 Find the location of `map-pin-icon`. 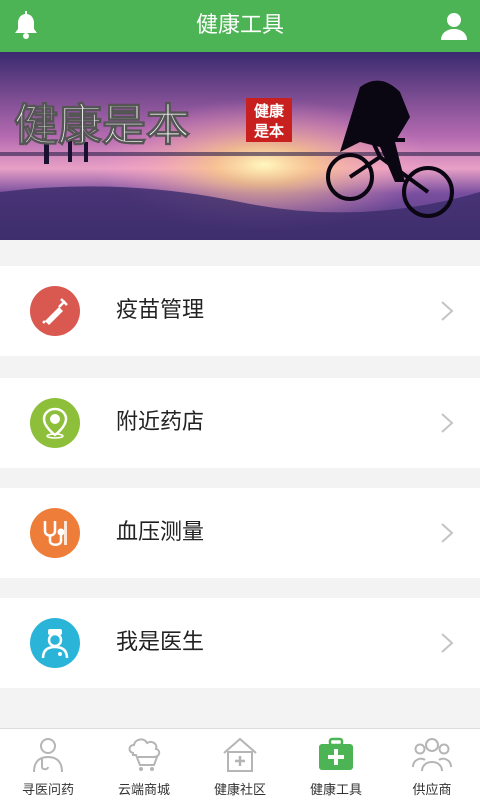

map-pin-icon is located at coordinates (55, 423).